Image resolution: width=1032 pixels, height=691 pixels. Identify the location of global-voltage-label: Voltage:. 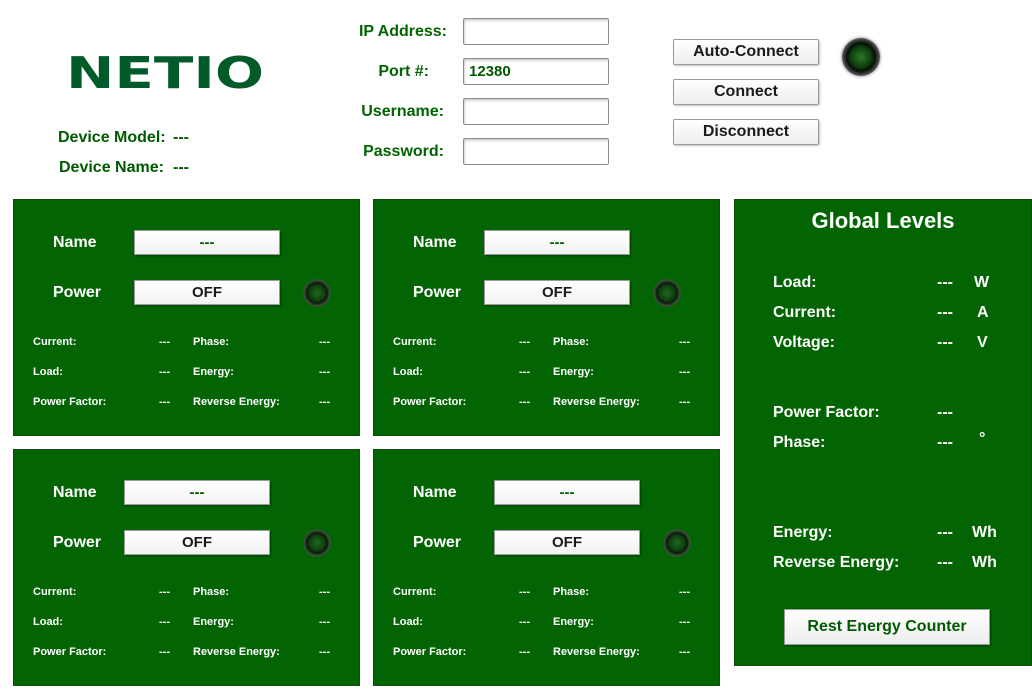
(804, 342).